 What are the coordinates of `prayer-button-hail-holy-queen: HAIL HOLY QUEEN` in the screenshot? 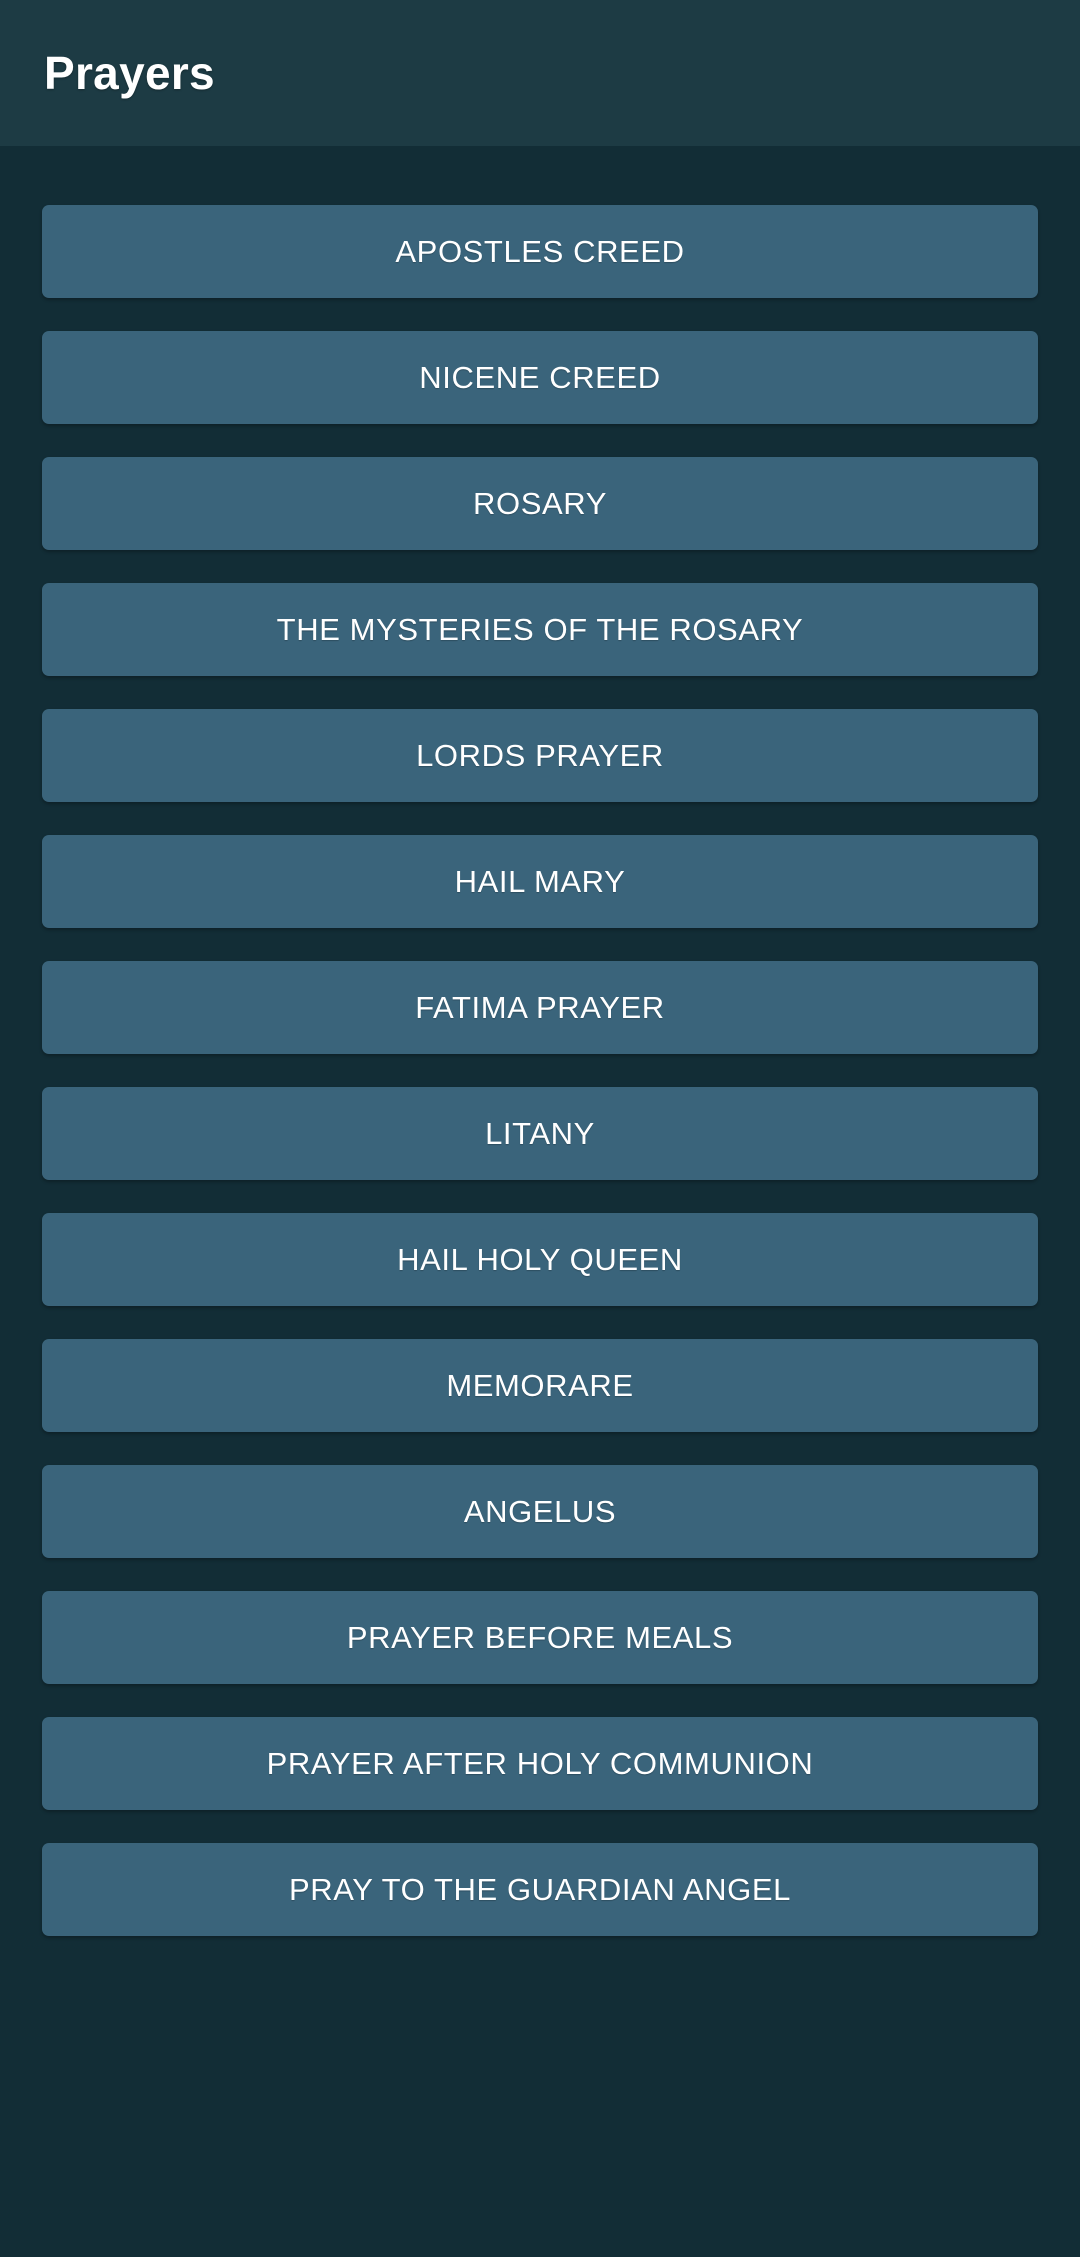 It's located at (540, 1259).